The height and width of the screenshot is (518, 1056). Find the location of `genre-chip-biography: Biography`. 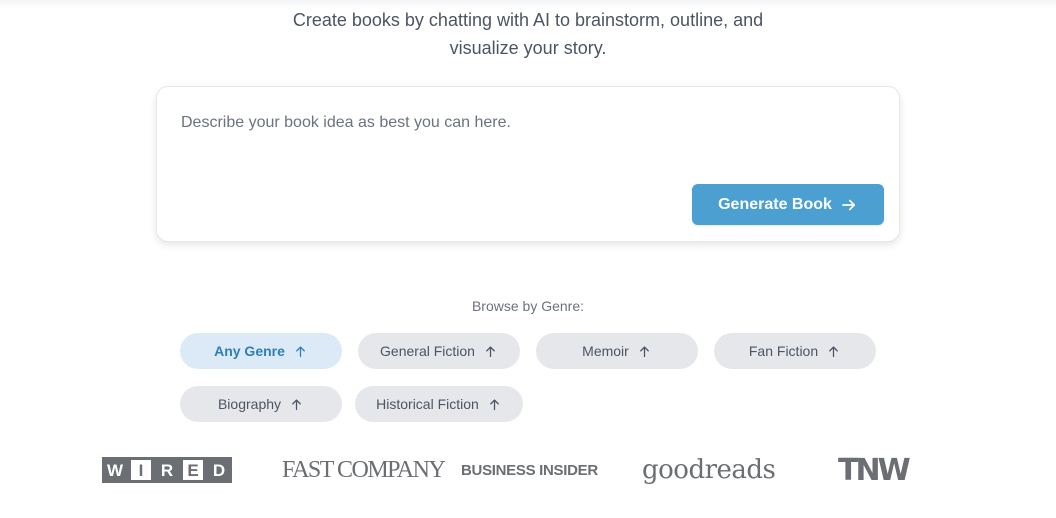

genre-chip-biography: Biography is located at coordinates (261, 404).